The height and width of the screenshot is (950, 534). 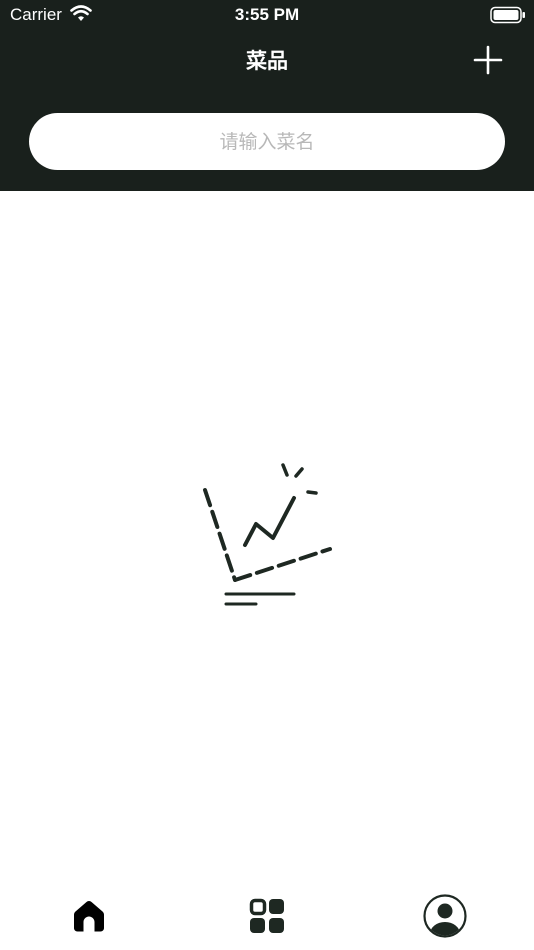 I want to click on plus-icon, so click(x=488, y=60).